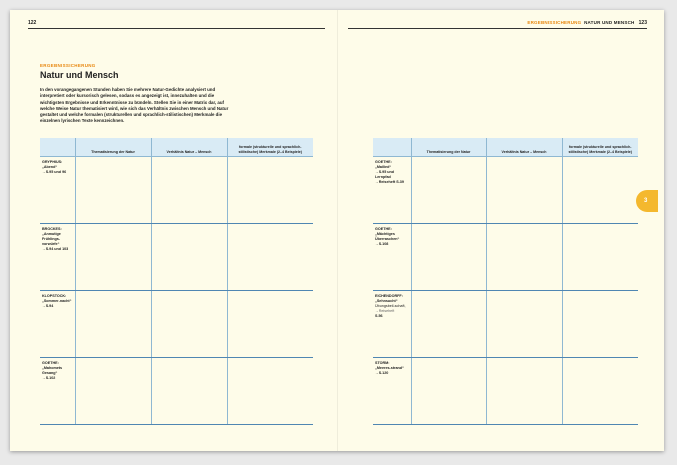  Describe the element at coordinates (49, 378) in the screenshot. I see `poem-reference: →S.102` at that location.